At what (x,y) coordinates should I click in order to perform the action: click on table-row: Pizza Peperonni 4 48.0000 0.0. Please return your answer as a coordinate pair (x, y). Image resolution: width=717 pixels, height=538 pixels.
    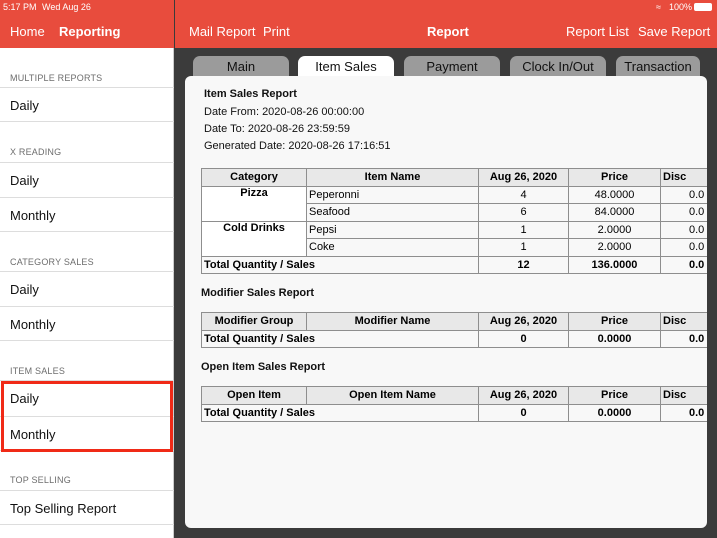
    Looking at the image, I should click on (454, 203).